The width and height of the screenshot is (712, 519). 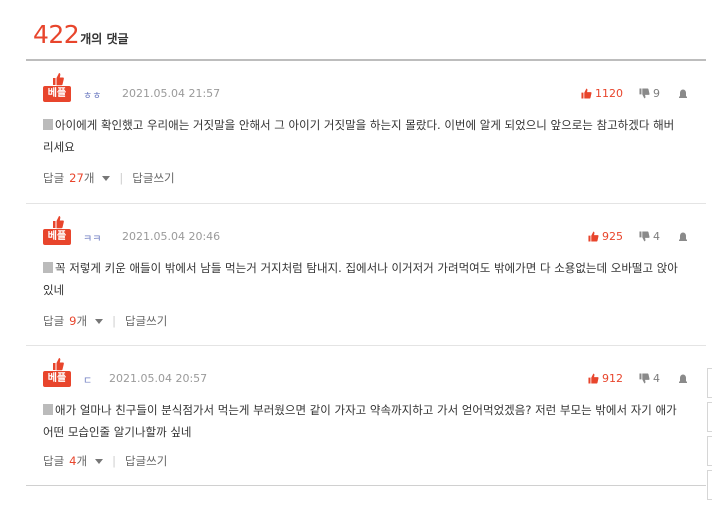 I want to click on comment-count: 422, so click(x=56, y=34).